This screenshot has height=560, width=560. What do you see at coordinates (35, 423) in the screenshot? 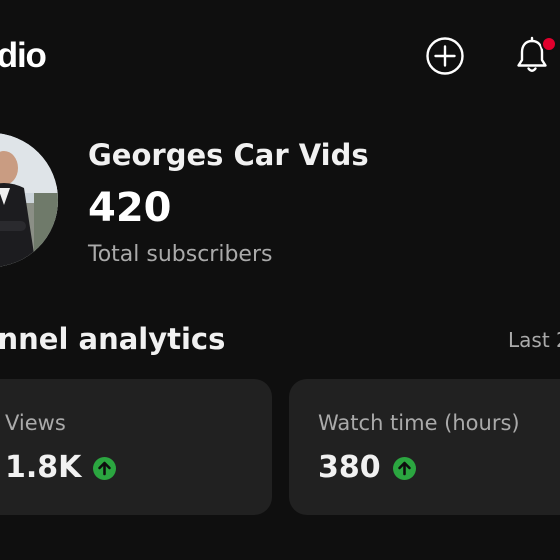
I see `views-label: Views` at bounding box center [35, 423].